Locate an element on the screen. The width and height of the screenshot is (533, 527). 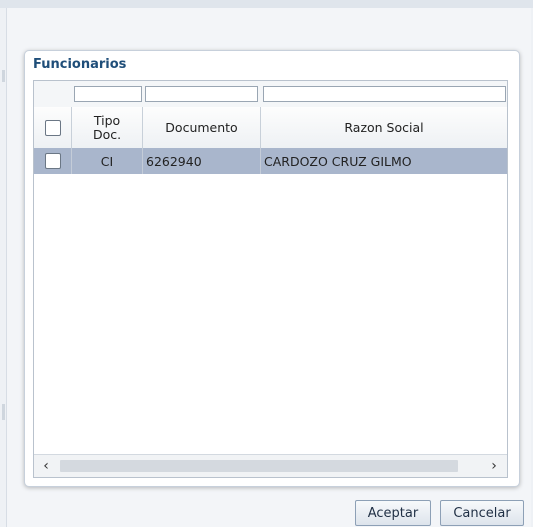
column-header-tipo-doc: Tipo Doc. is located at coordinates (107, 127).